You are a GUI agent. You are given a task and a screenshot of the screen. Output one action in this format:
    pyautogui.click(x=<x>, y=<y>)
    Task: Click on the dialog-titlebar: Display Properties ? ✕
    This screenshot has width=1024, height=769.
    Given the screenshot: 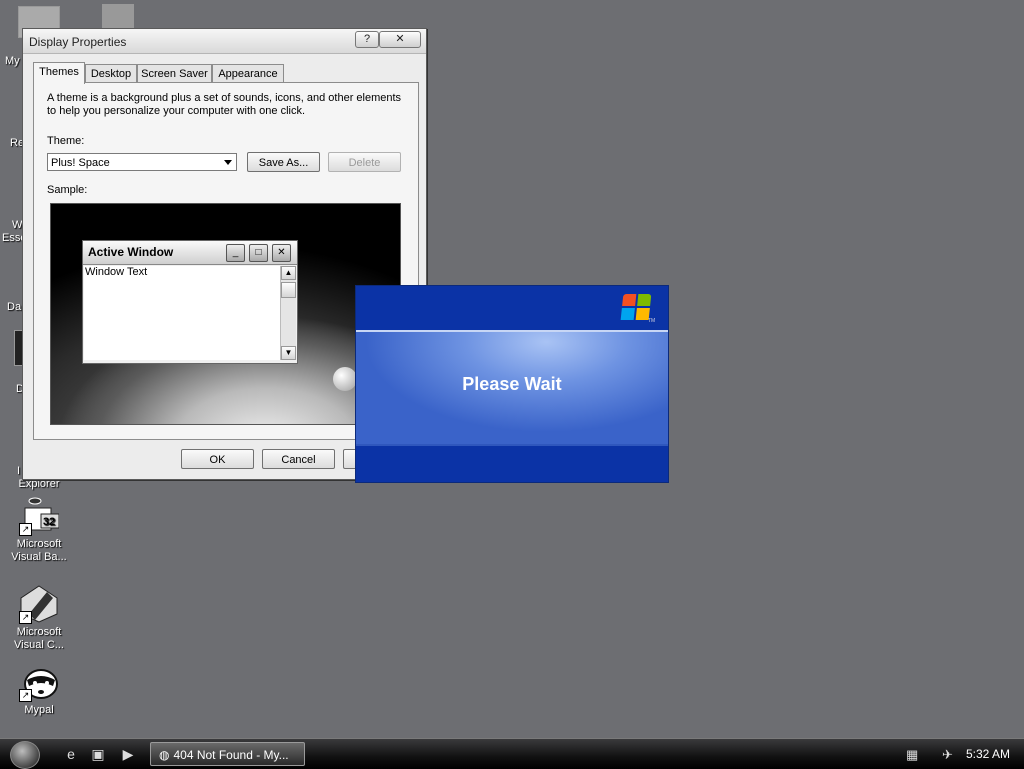 What is the action you would take?
    pyautogui.click(x=224, y=41)
    